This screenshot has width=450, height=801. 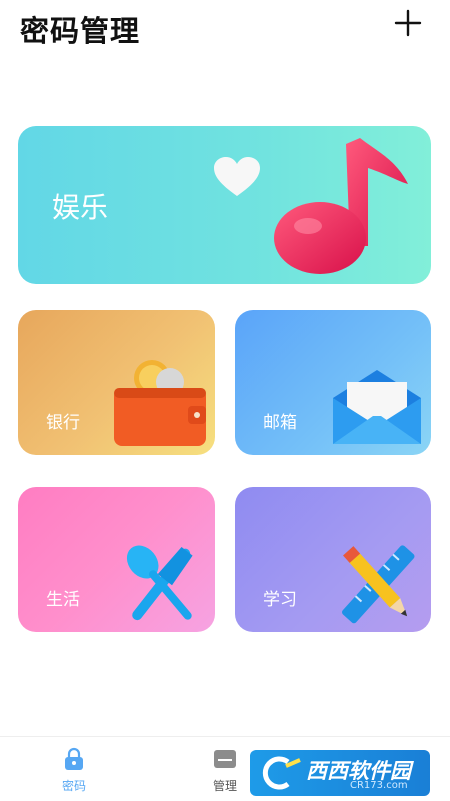 I want to click on pencil-ruler-icon, so click(x=378, y=584).